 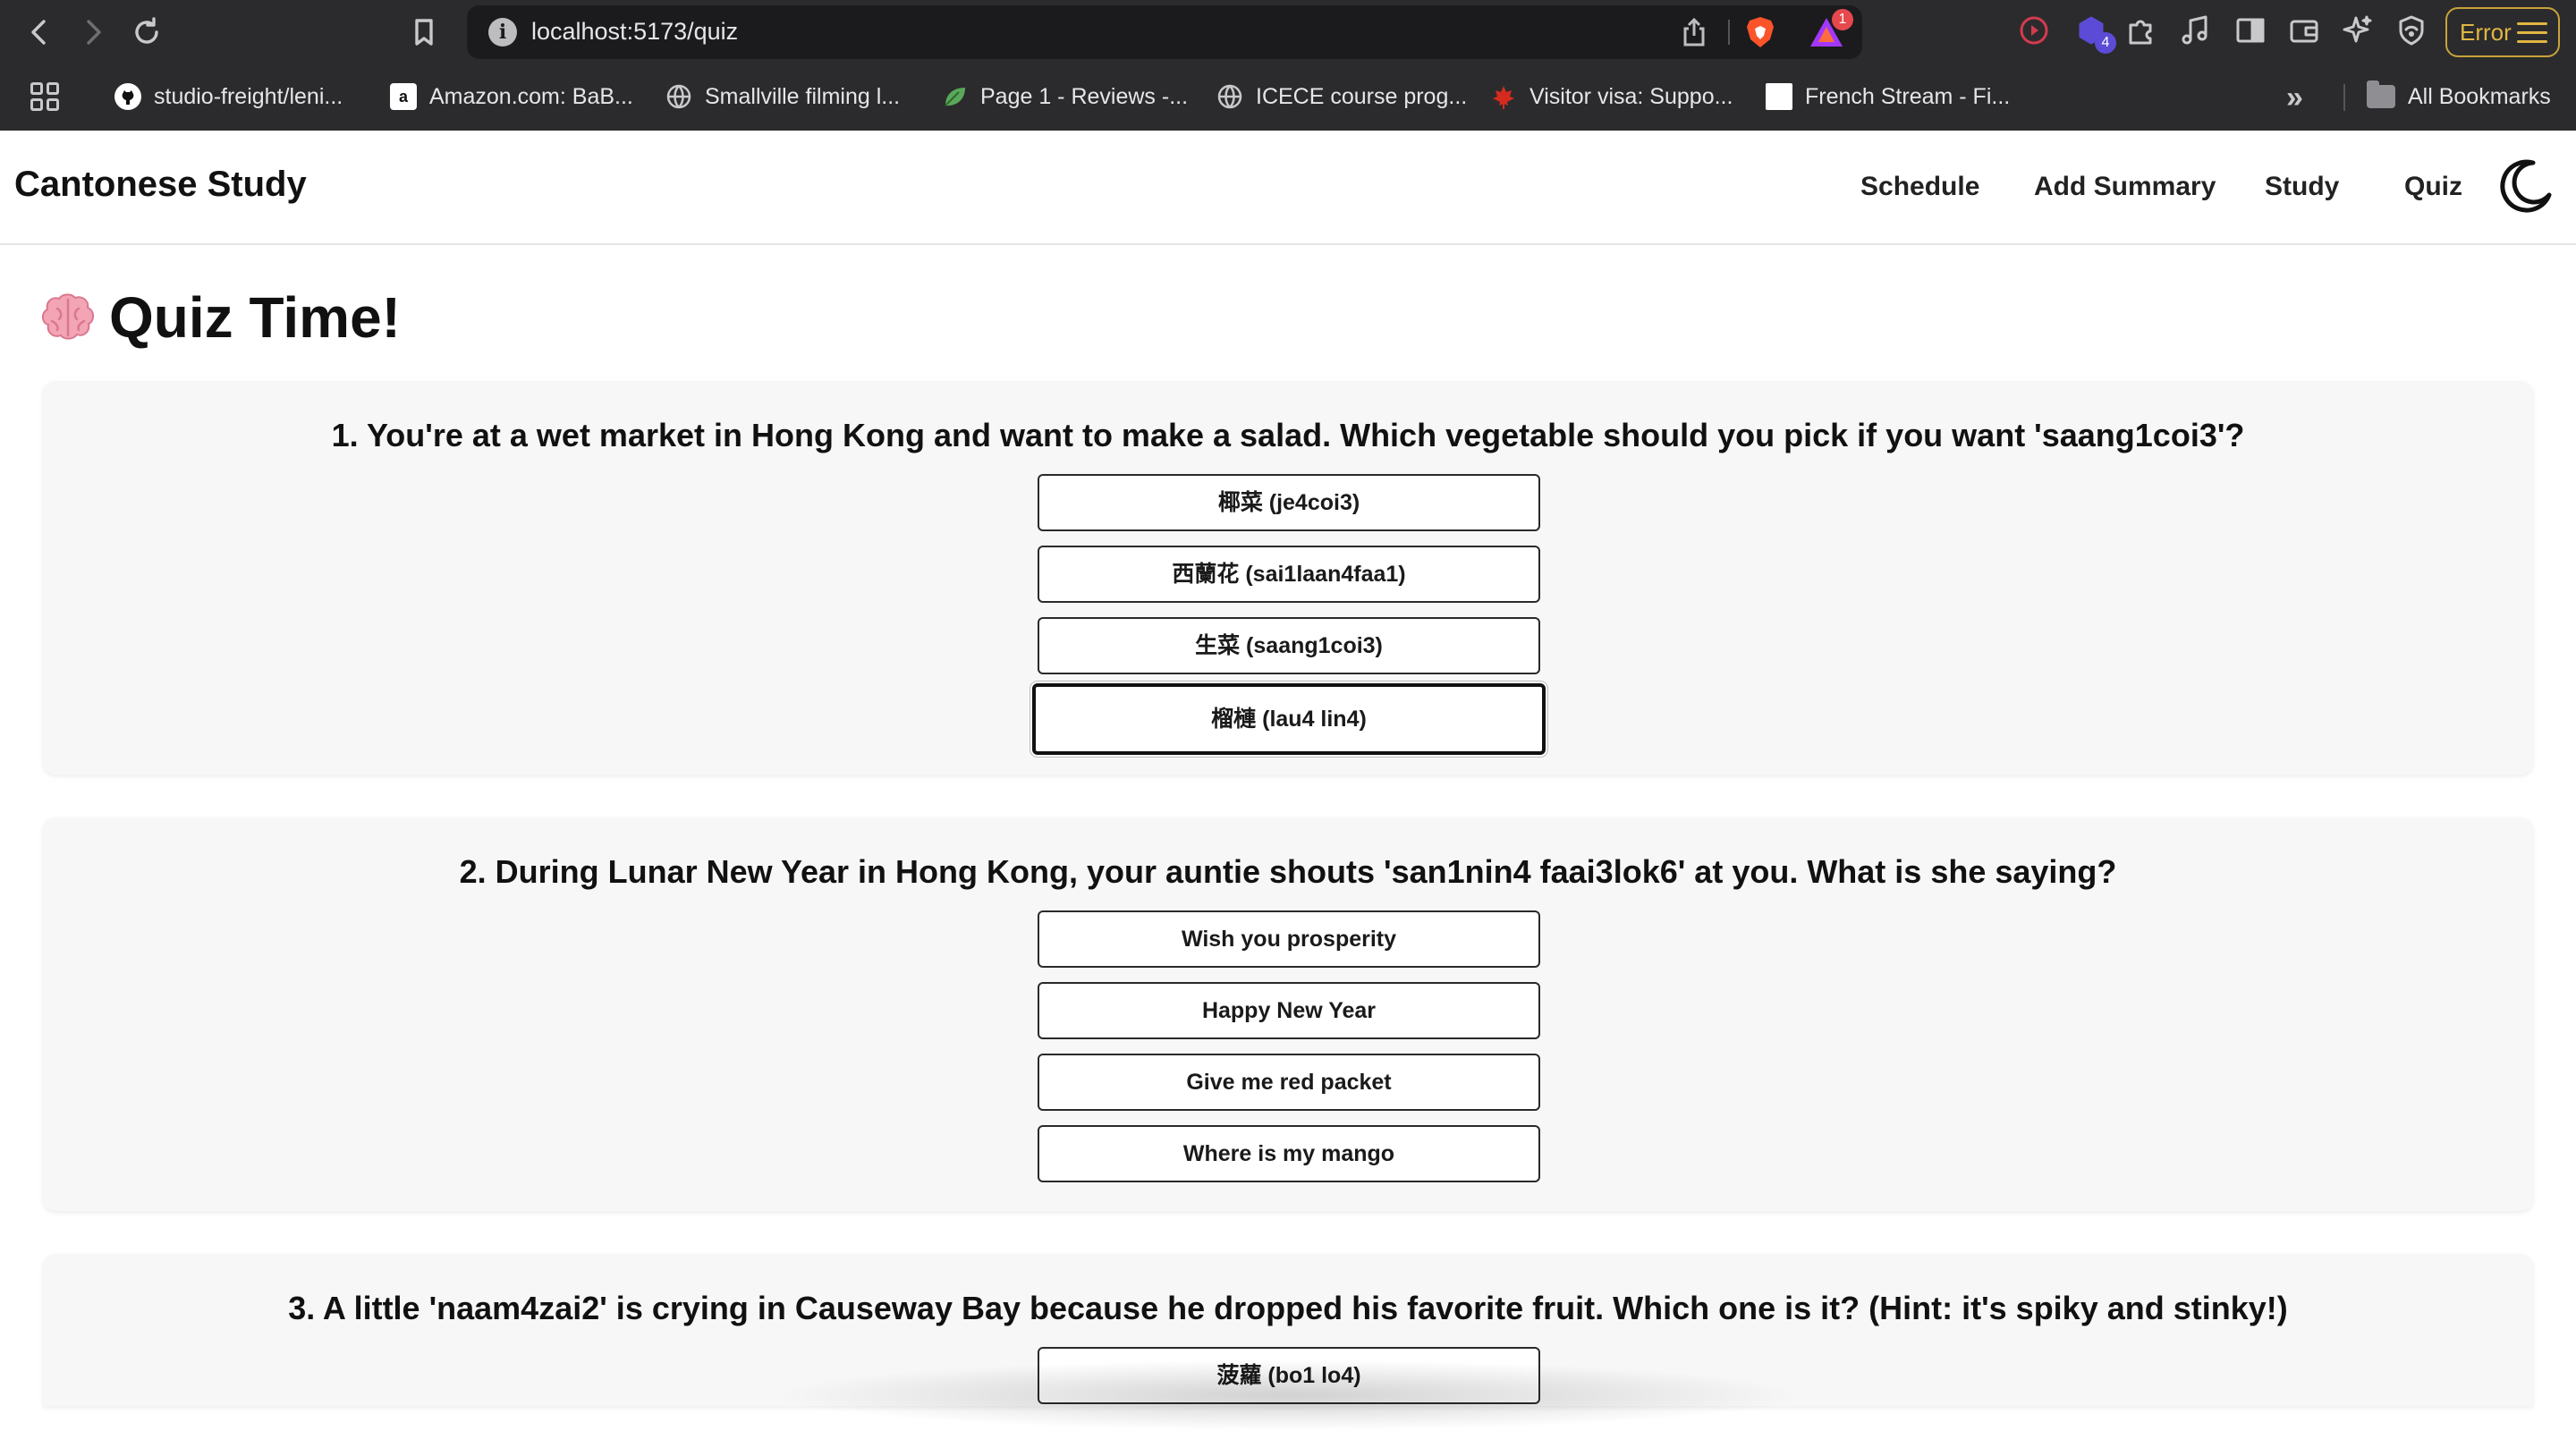 What do you see at coordinates (2140, 32) in the screenshot?
I see `puzzle-icon` at bounding box center [2140, 32].